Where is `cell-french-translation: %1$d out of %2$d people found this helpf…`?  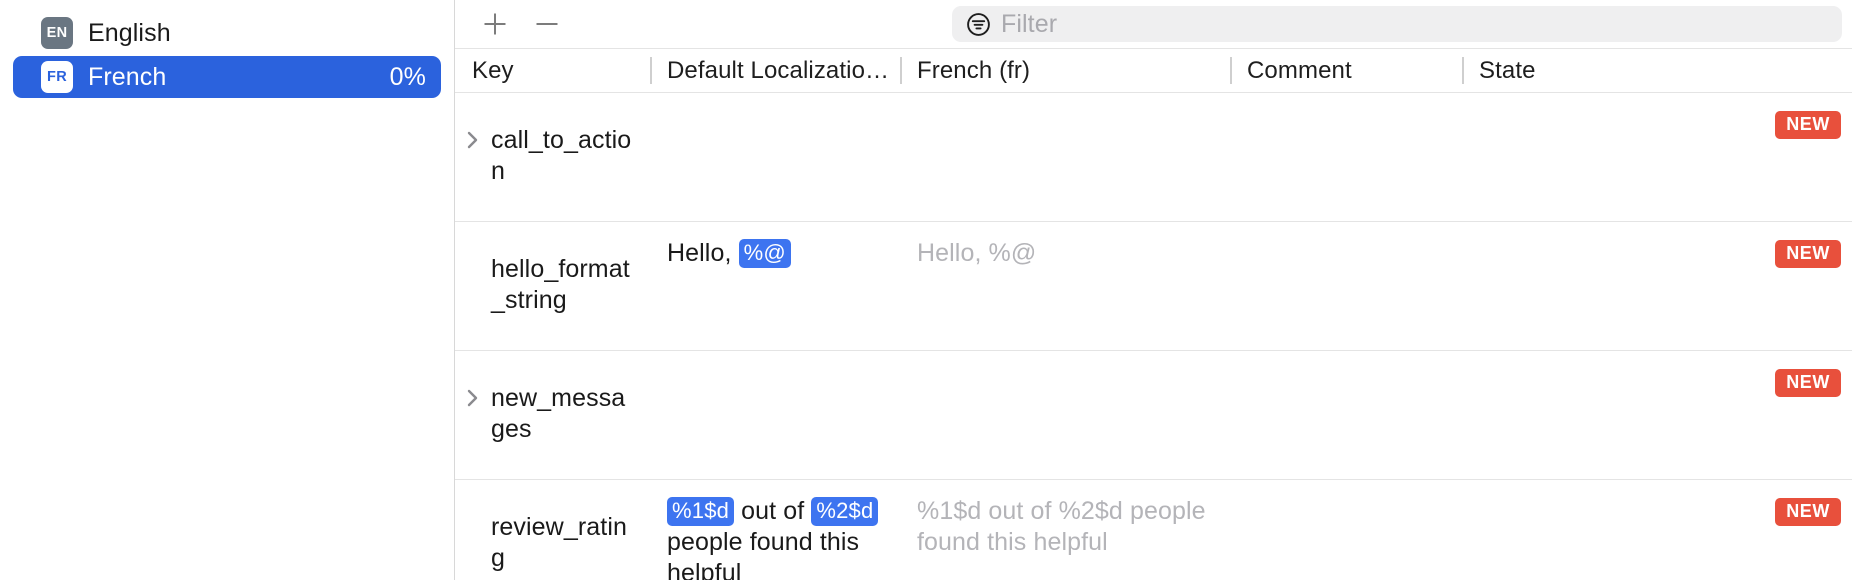
cell-french-translation: %1$d out of %2$d people found this helpf… is located at coordinates (1065, 530).